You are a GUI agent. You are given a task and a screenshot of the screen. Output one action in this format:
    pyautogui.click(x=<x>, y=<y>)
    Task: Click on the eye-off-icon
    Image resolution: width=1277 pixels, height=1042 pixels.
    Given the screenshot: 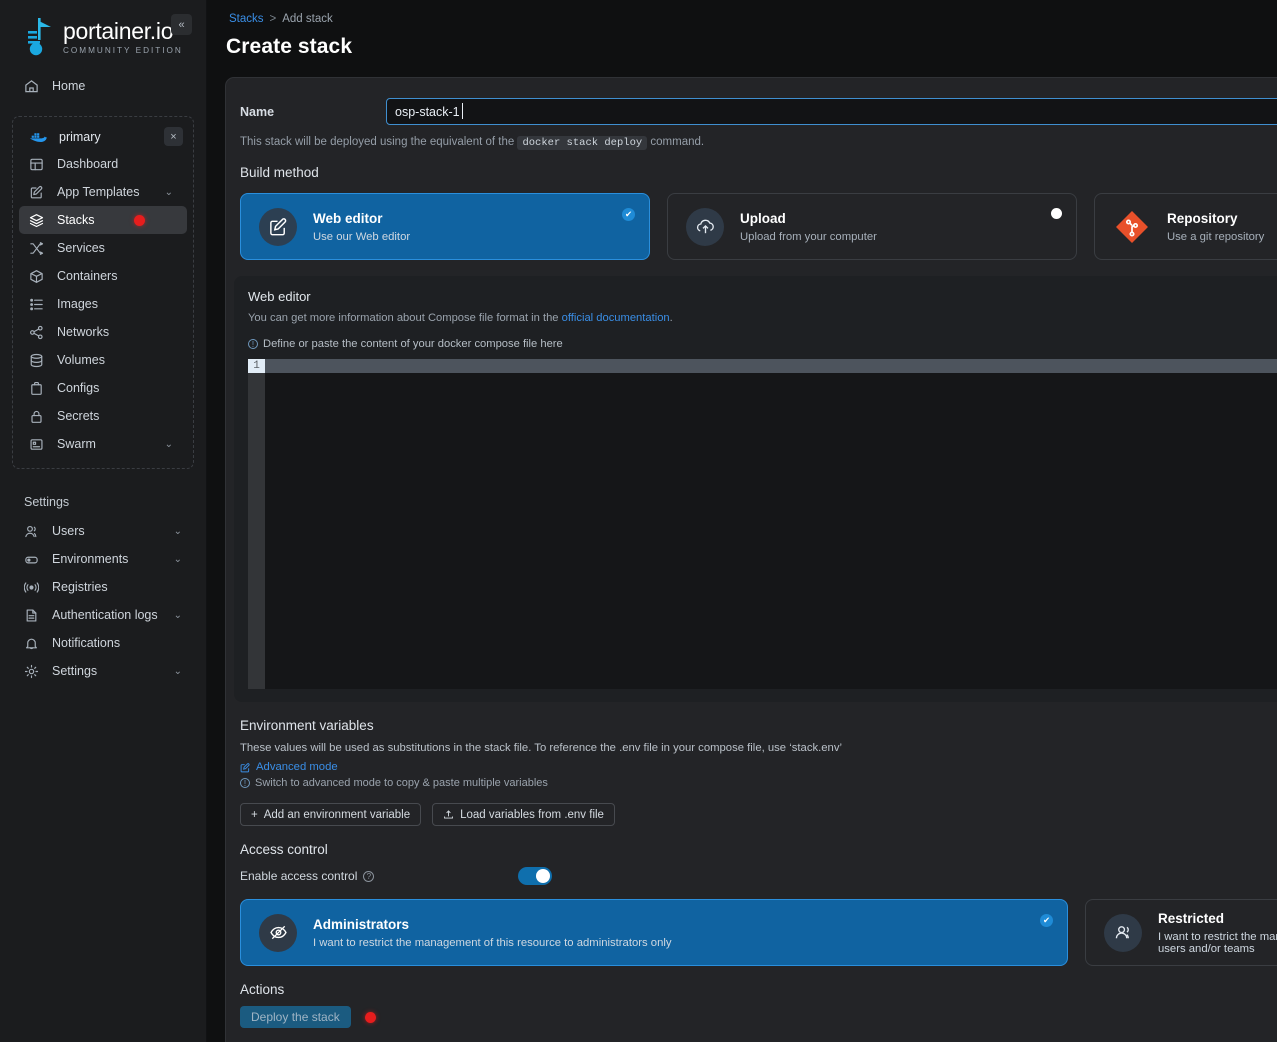 What is the action you would take?
    pyautogui.click(x=278, y=932)
    